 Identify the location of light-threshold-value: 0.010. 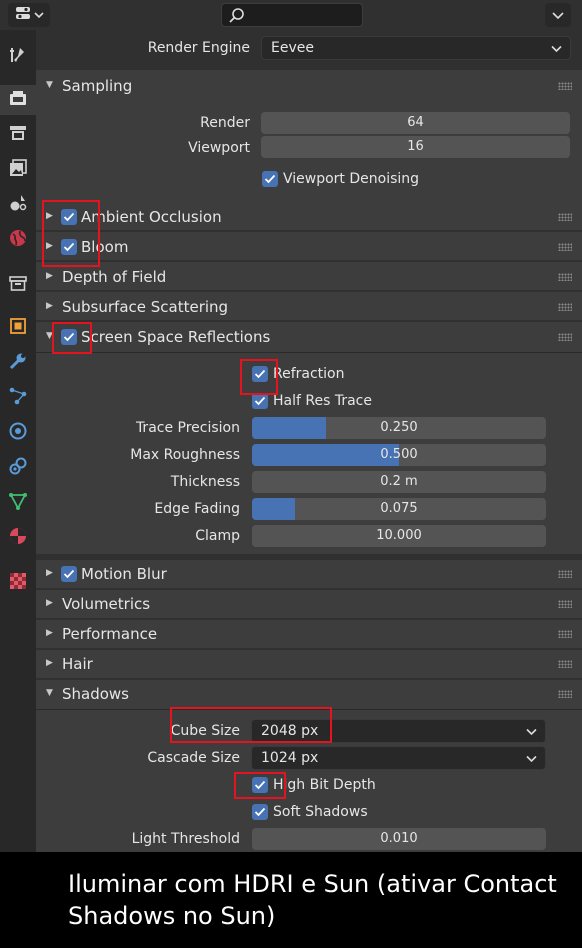
(399, 838).